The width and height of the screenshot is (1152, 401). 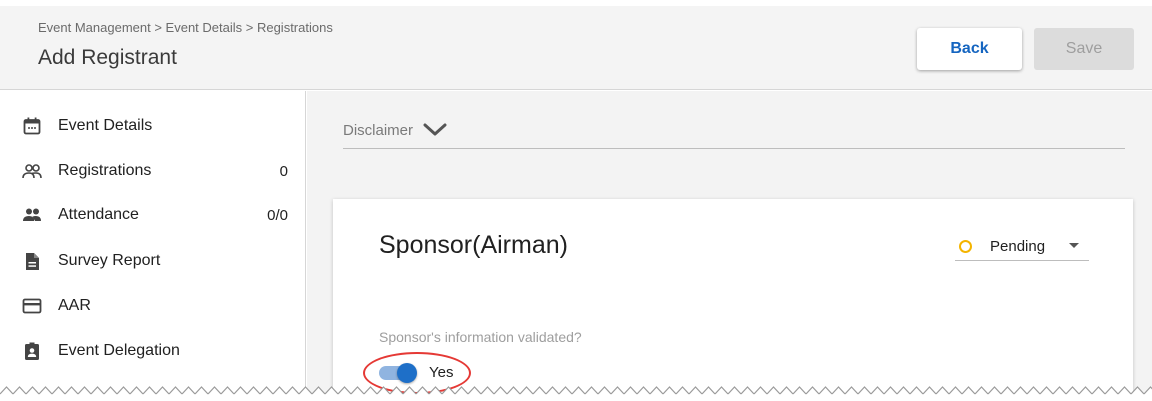 I want to click on toggle-label: Yes, so click(x=441, y=372).